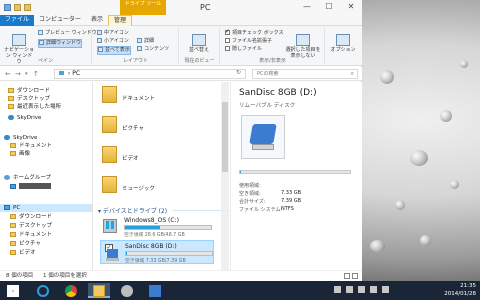 The image size is (480, 300). Describe the element at coordinates (76, 73) in the screenshot. I see `breadcrumb-pc: PC` at that location.